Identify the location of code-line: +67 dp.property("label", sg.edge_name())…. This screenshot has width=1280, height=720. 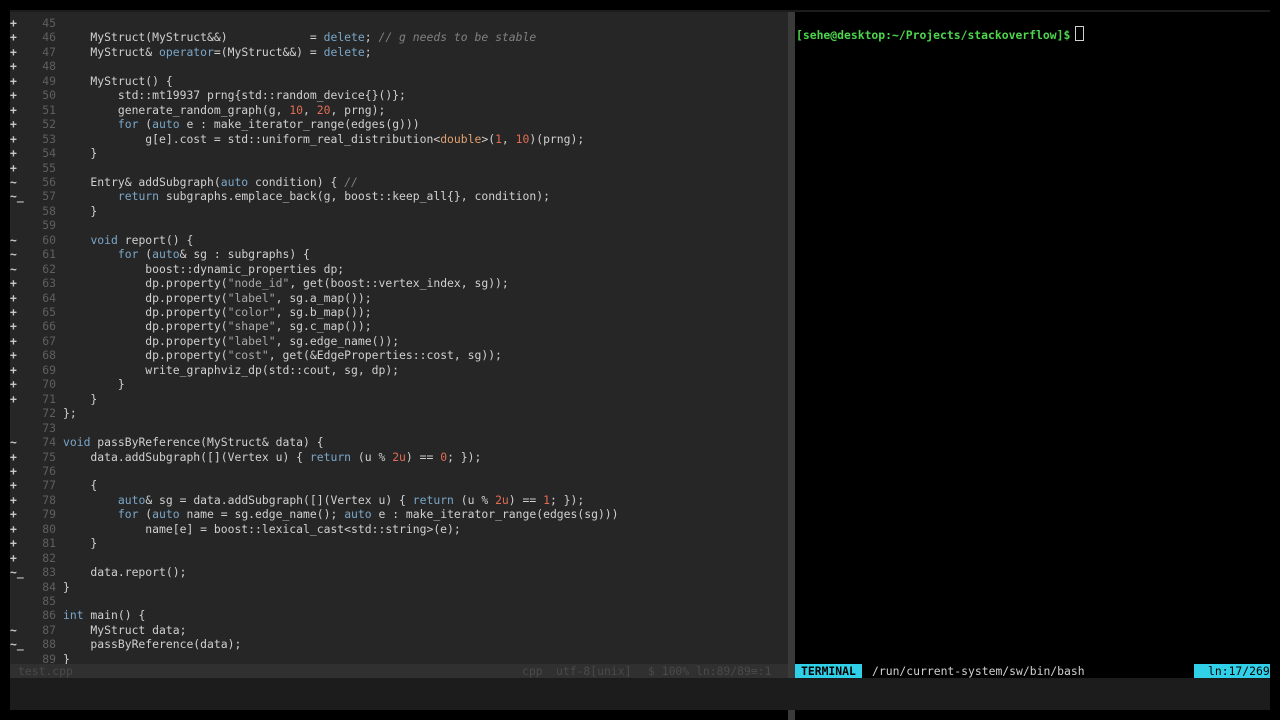
(399, 341).